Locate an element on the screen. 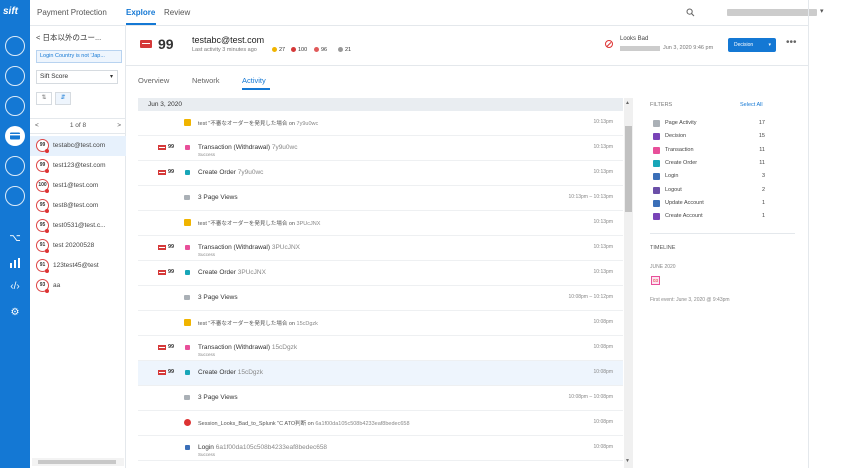  list-item: 91 test 20200528 is located at coordinates (78, 246).